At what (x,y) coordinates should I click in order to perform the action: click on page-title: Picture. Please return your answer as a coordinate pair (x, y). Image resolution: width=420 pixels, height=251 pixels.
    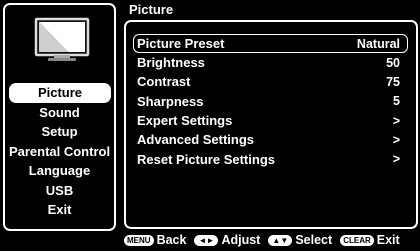
    Looking at the image, I should click on (151, 9).